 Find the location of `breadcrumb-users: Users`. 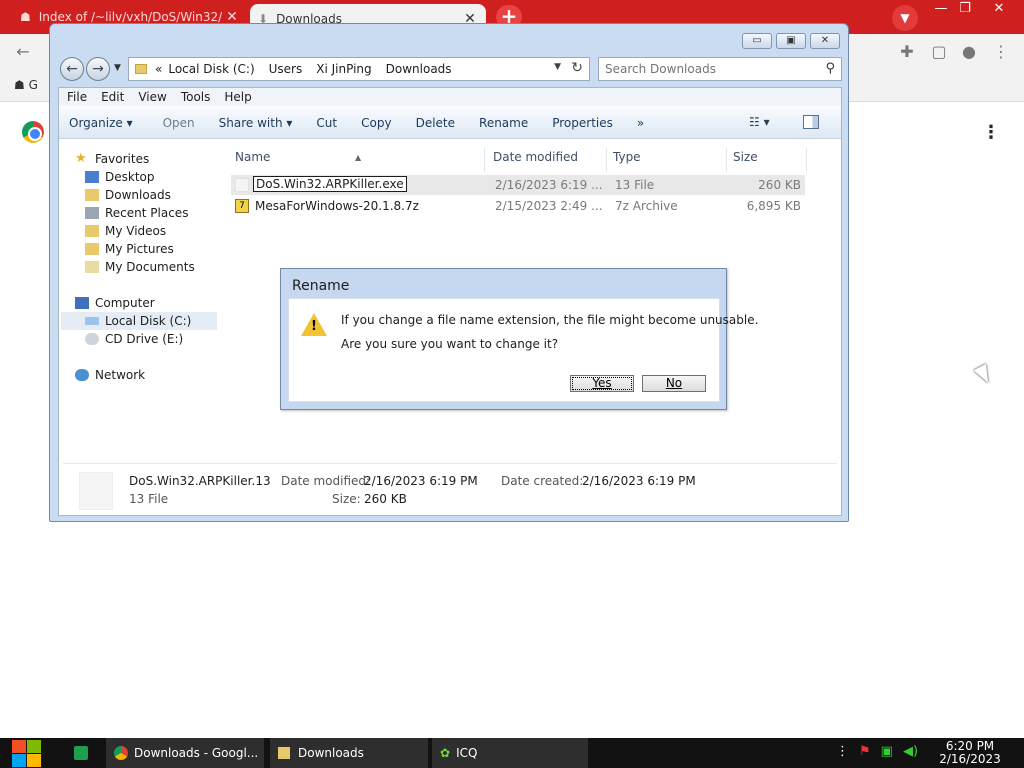

breadcrumb-users: Users is located at coordinates (286, 69).